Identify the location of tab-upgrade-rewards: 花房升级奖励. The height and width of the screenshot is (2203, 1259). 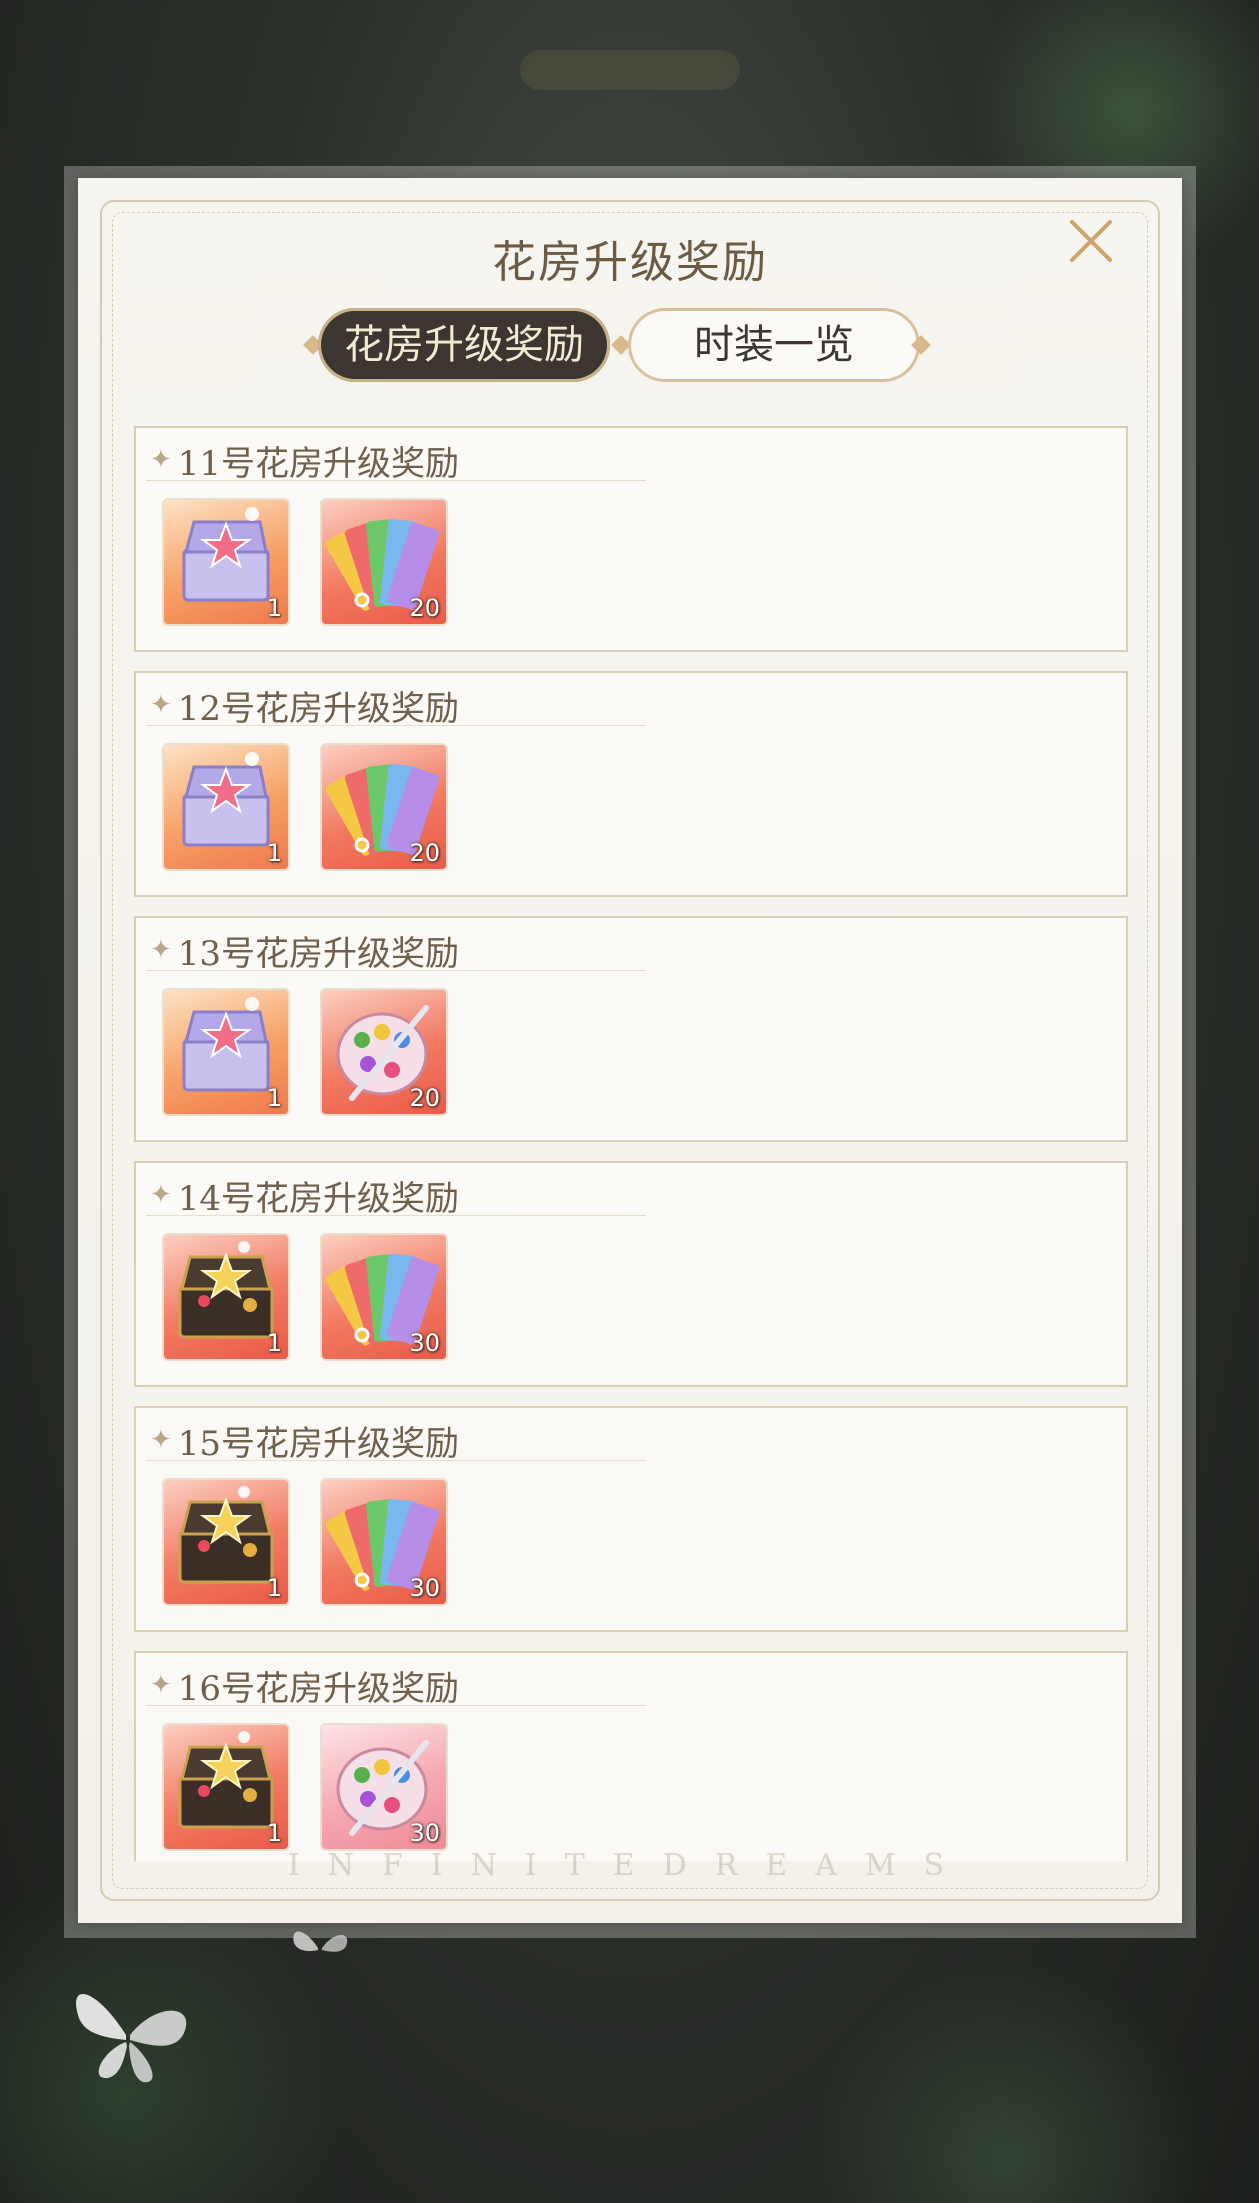
(464, 345).